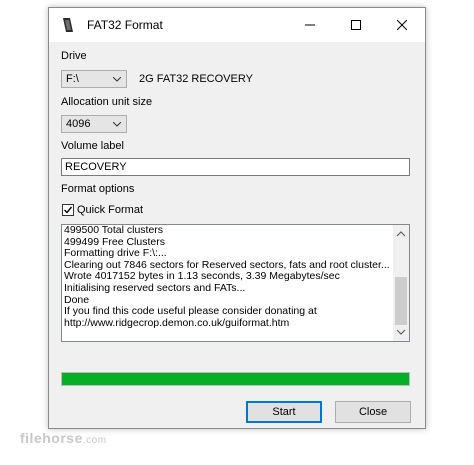  I want to click on filehorse-watermark: filehorse.com, so click(63, 438).